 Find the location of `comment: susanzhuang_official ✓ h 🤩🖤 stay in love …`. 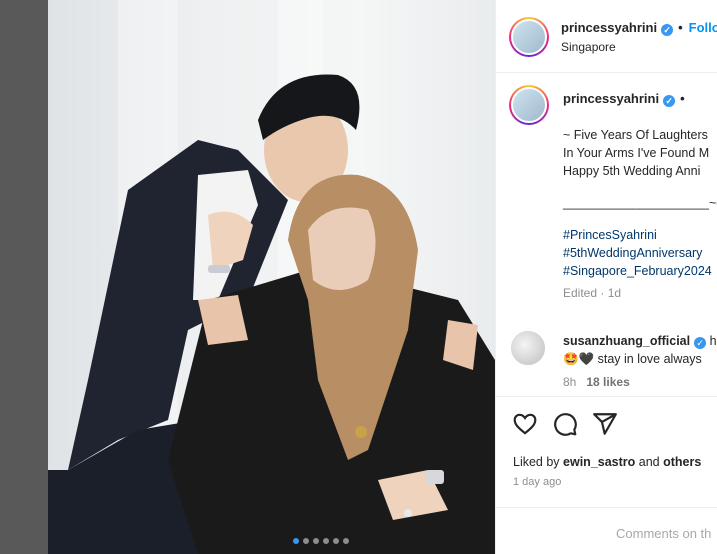

comment: susanzhuang_official ✓ h 🤩🖤 stay in love … is located at coordinates (640, 361).